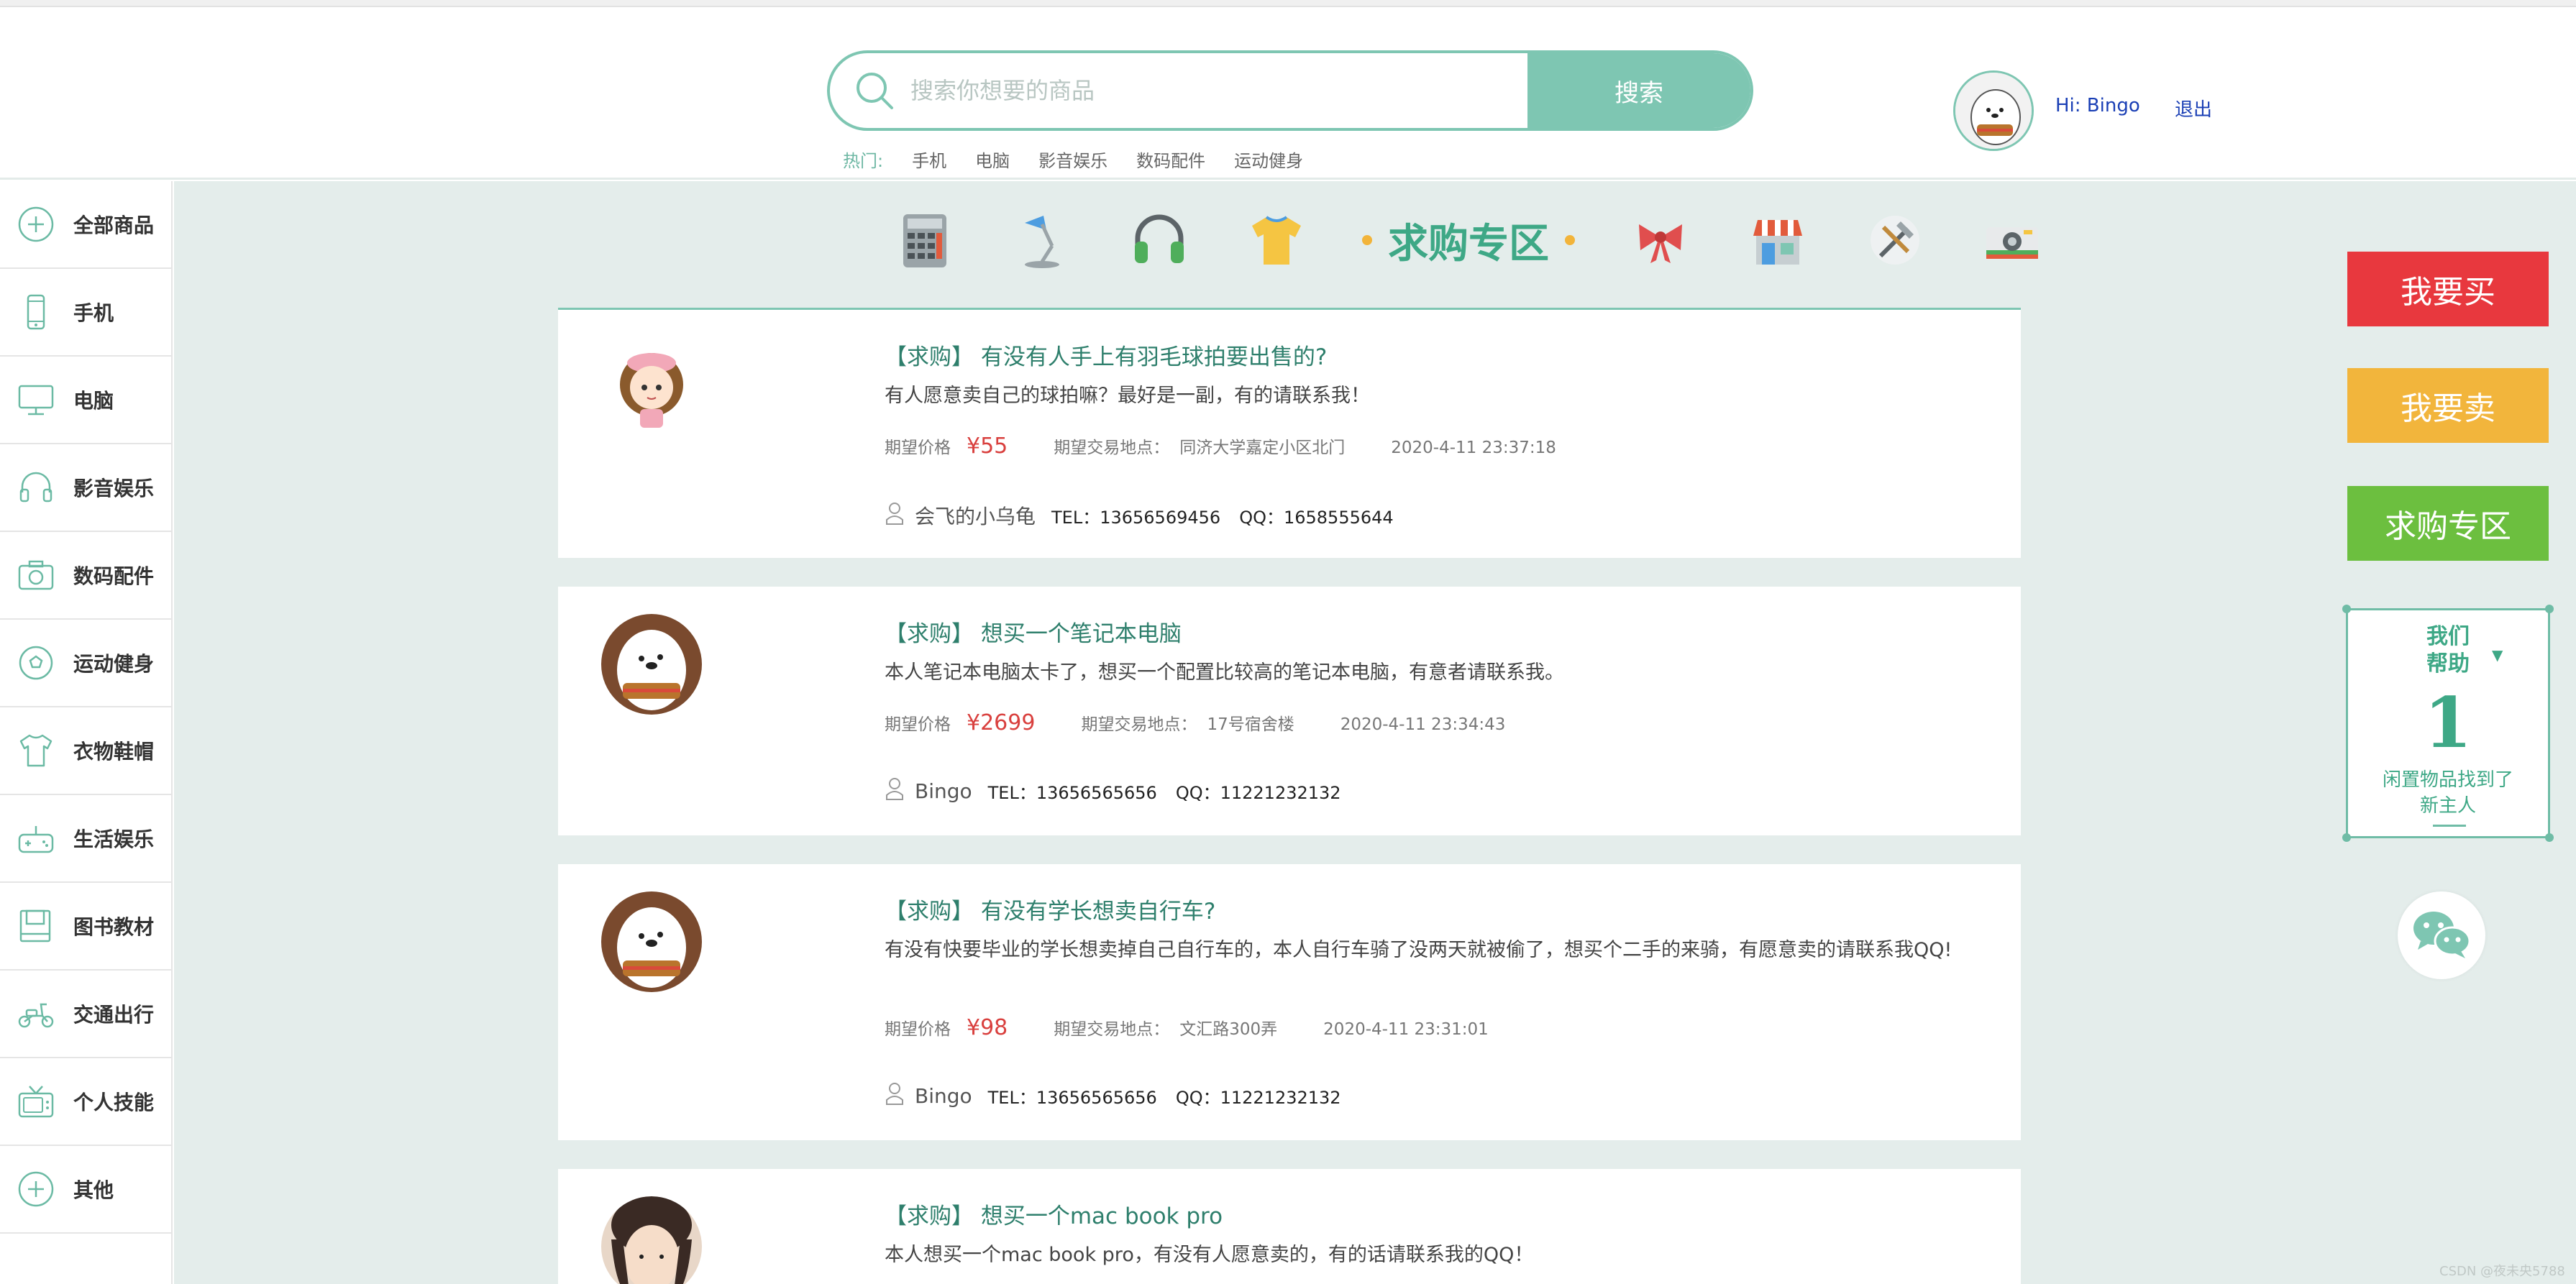 The height and width of the screenshot is (1284, 2576). Describe the element at coordinates (2447, 780) in the screenshot. I see `help-footer-line1: 闲置物品找到了` at that location.